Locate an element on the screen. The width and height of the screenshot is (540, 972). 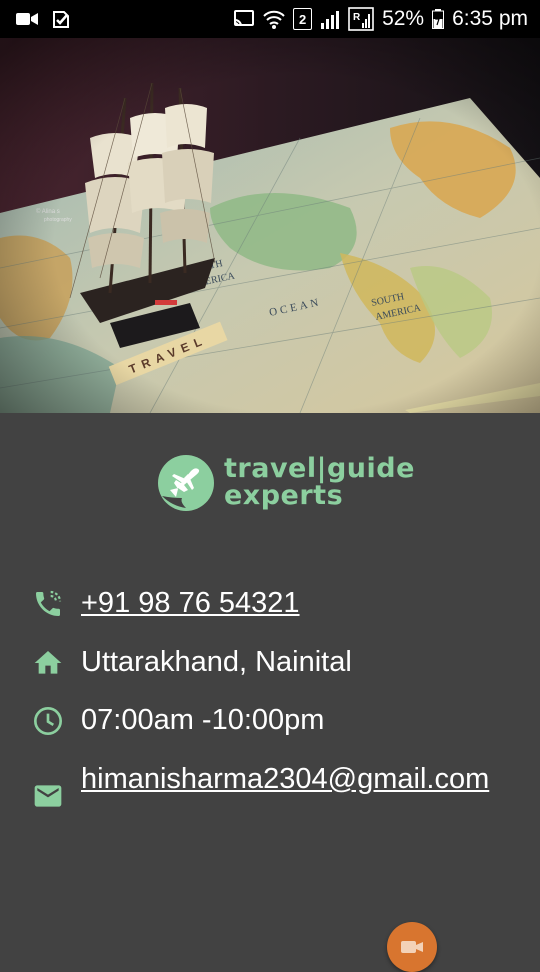
brand-line-1: travel|guide is located at coordinates (319, 468).